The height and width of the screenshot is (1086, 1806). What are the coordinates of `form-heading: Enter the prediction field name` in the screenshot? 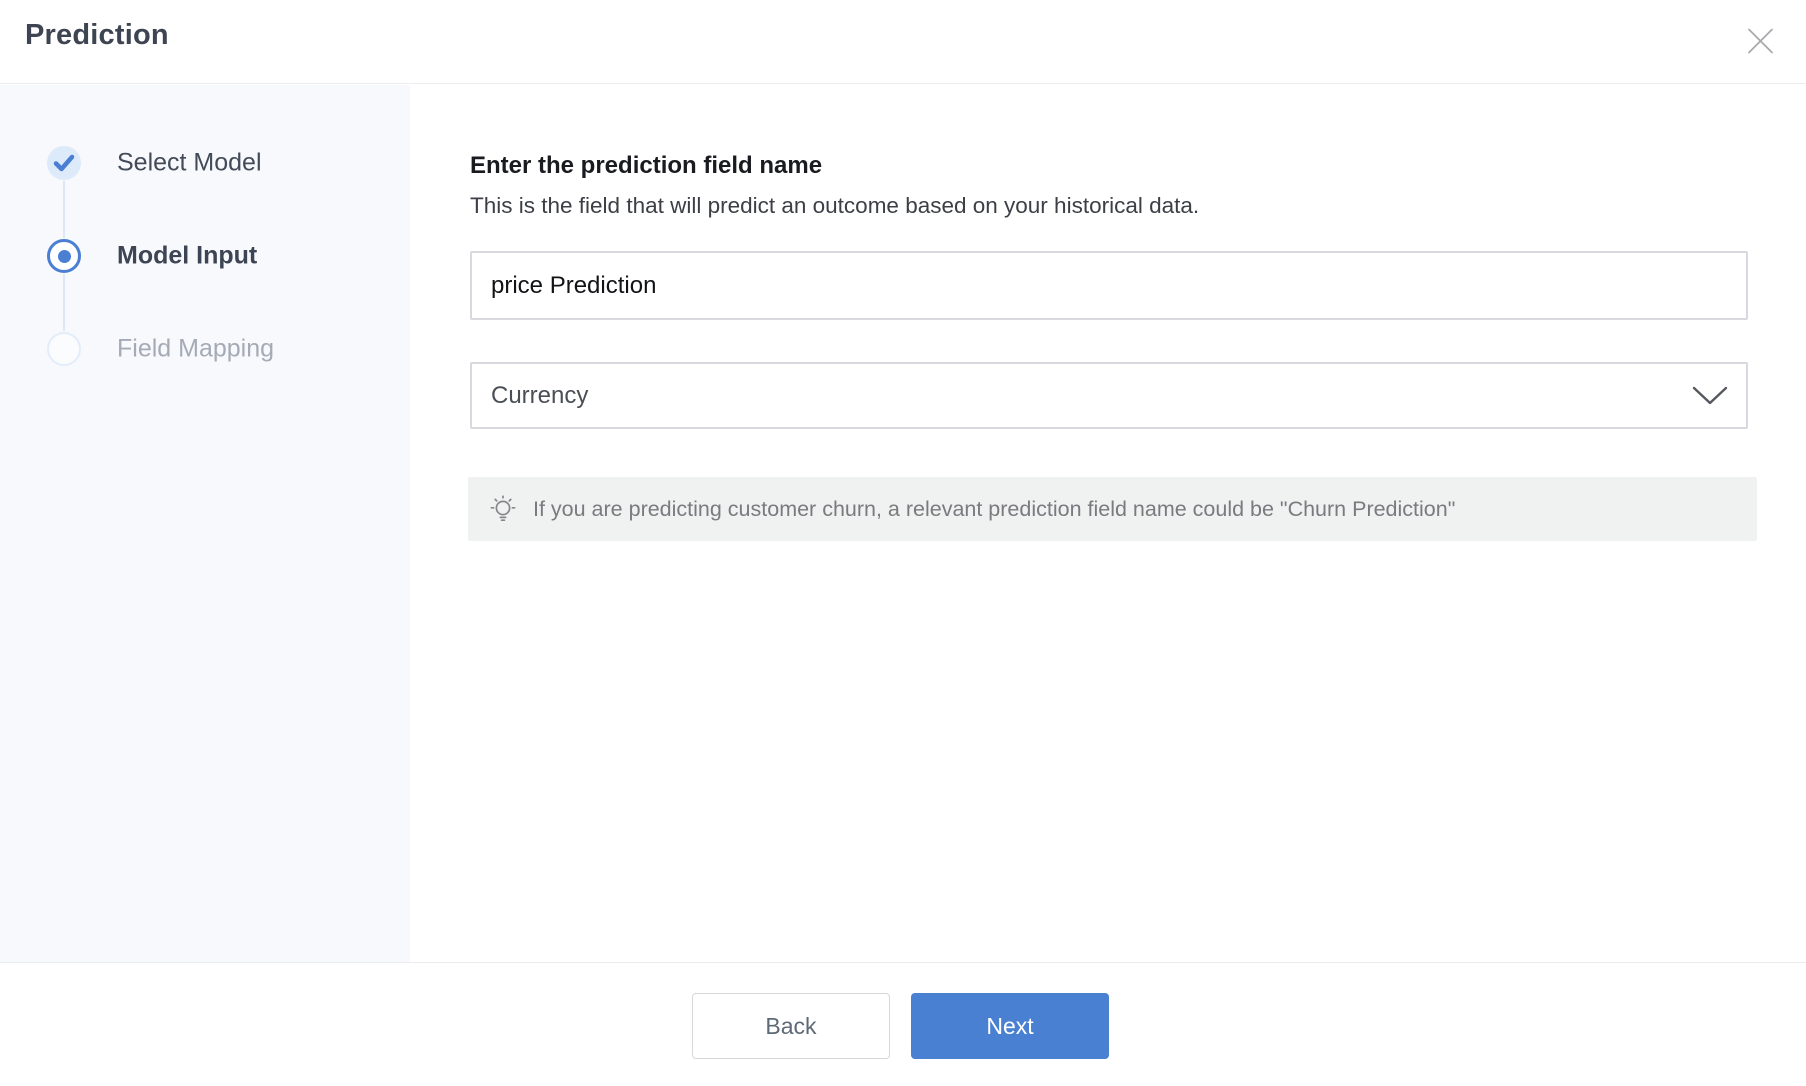 It's located at (646, 165).